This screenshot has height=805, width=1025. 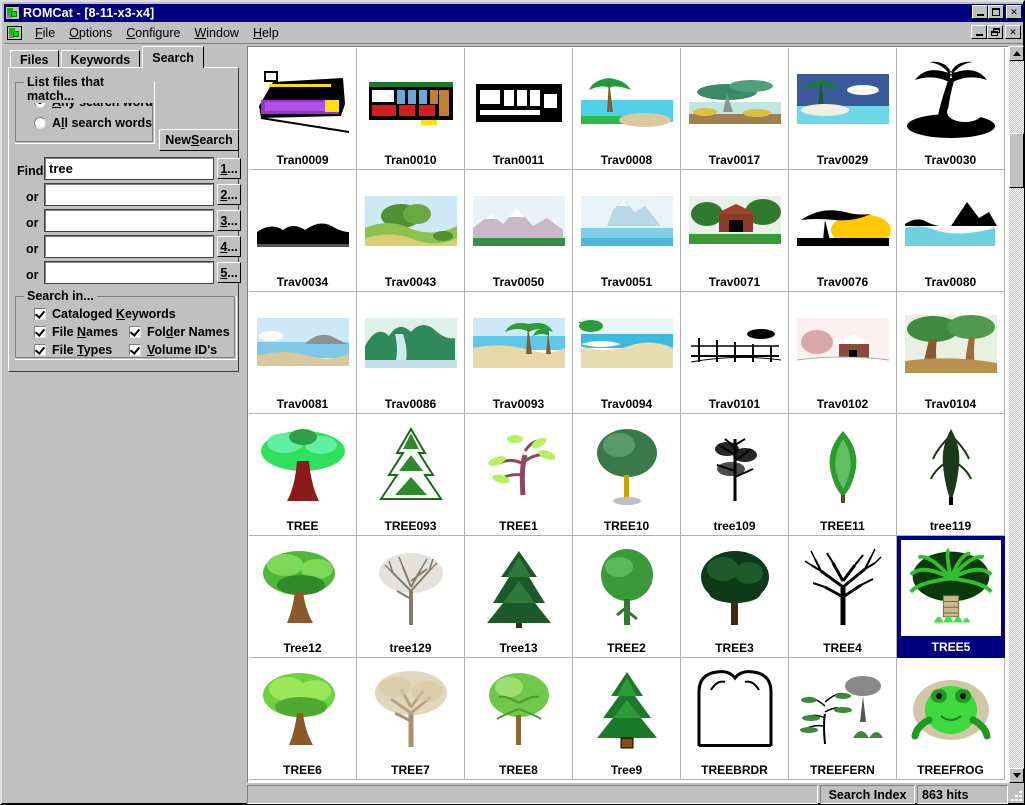 I want to click on thumbnail-cell: Tree9, so click(x=627, y=719).